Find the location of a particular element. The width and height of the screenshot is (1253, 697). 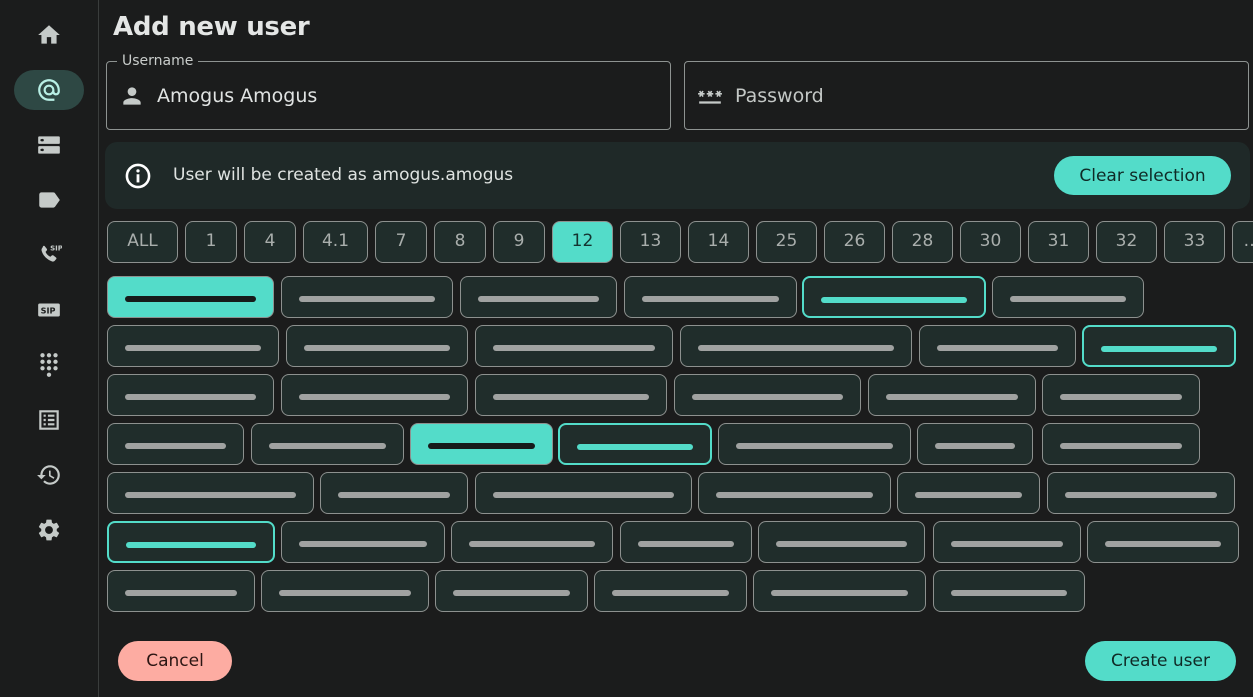

create-user-button: Create user is located at coordinates (1160, 661).